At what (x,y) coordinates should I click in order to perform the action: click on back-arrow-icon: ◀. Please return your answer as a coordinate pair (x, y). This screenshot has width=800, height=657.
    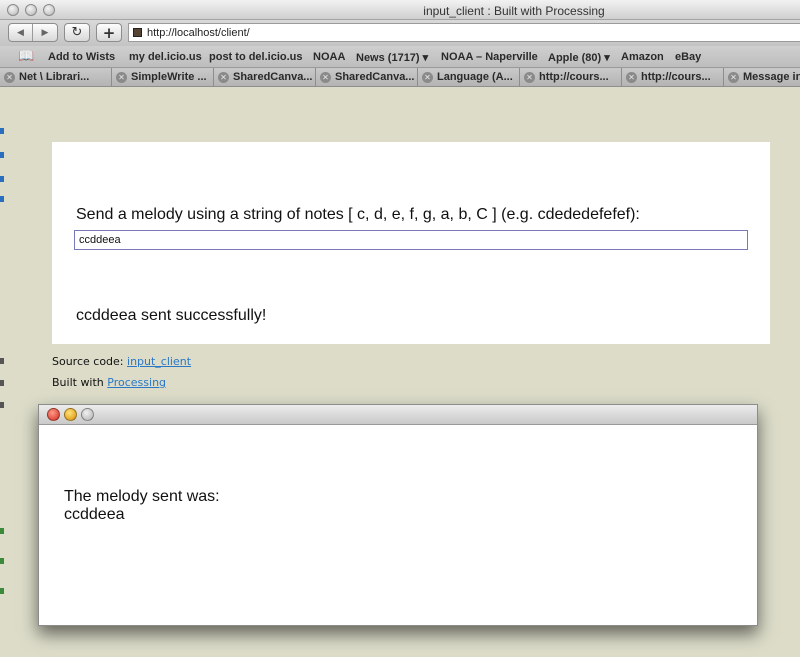
    Looking at the image, I should click on (20, 32).